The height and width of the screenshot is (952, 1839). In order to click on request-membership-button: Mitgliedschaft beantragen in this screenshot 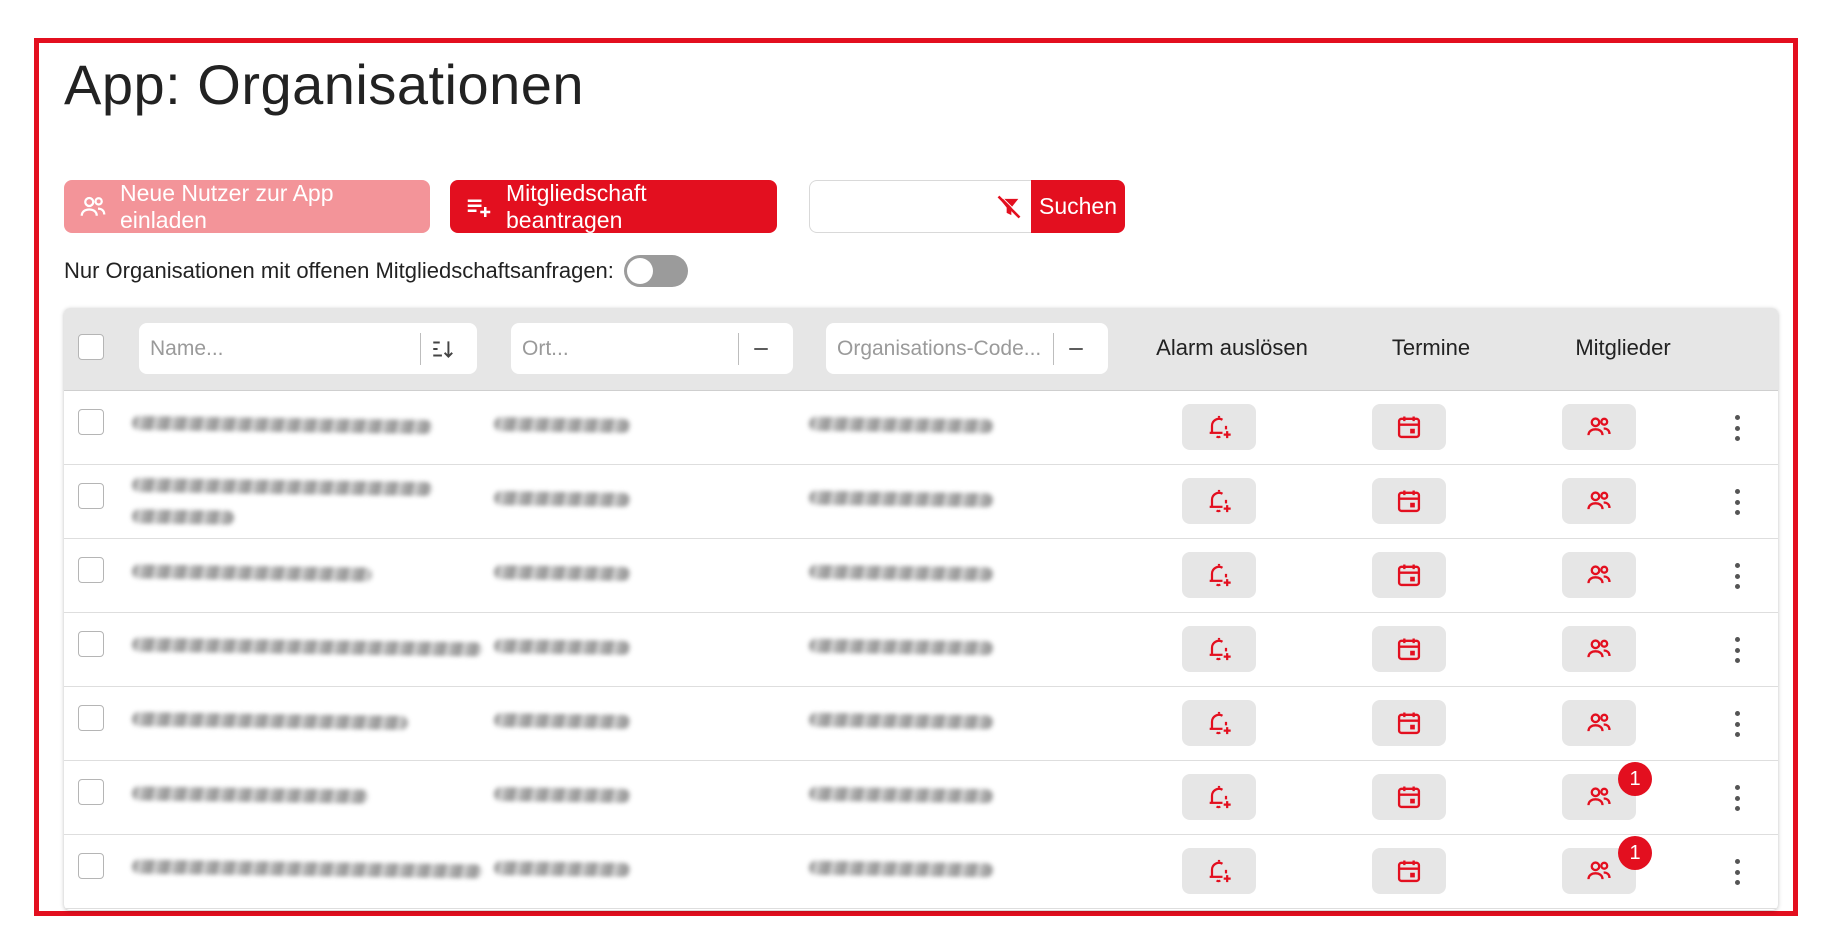, I will do `click(613, 206)`.